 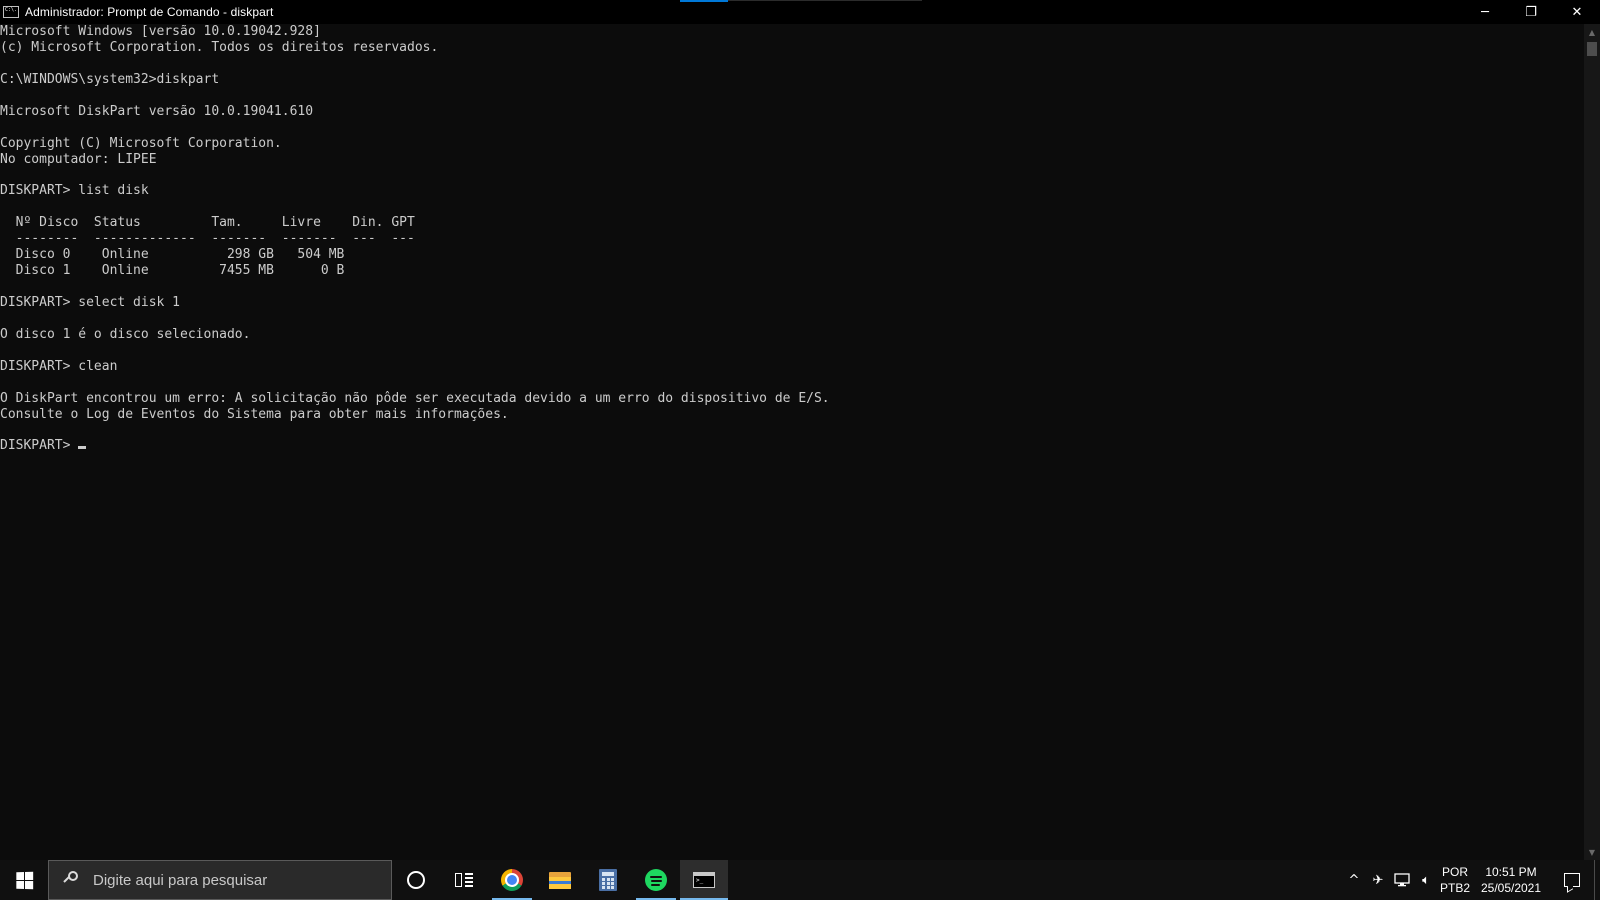 What do you see at coordinates (1592, 49) in the screenshot?
I see `scroll-thumb` at bounding box center [1592, 49].